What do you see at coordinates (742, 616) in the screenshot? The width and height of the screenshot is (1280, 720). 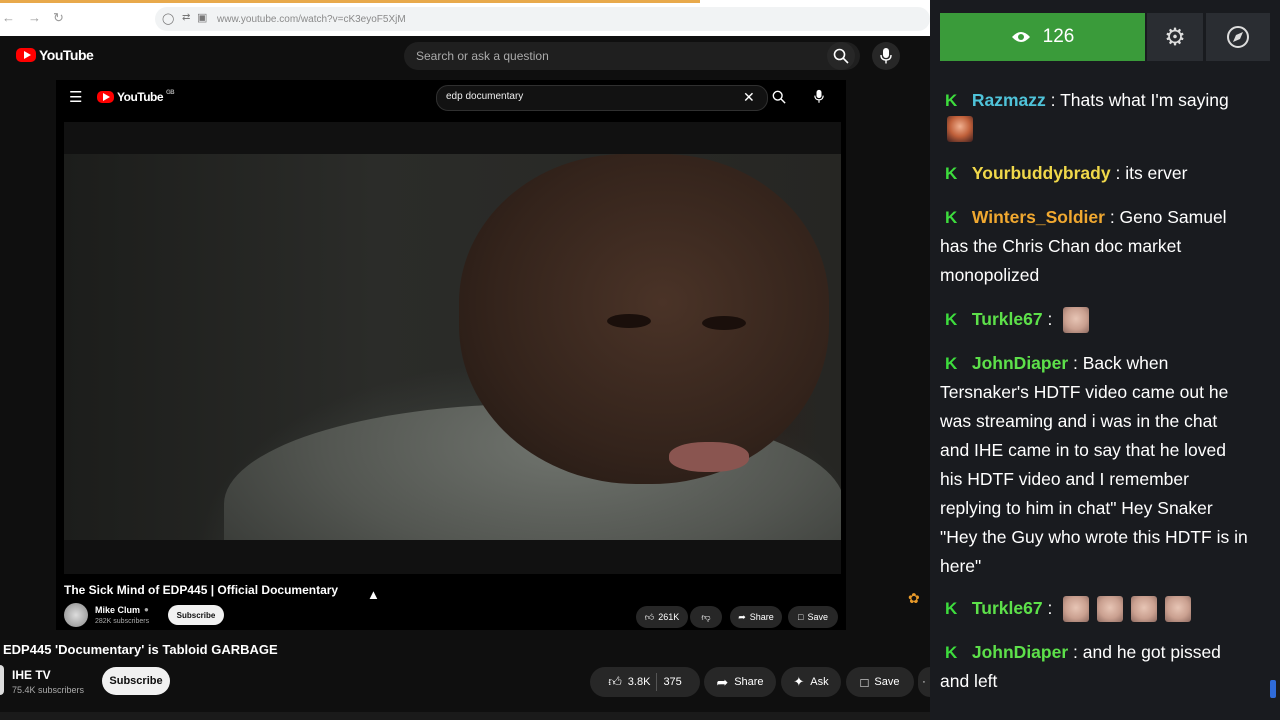 I see `share-icon: ➦` at bounding box center [742, 616].